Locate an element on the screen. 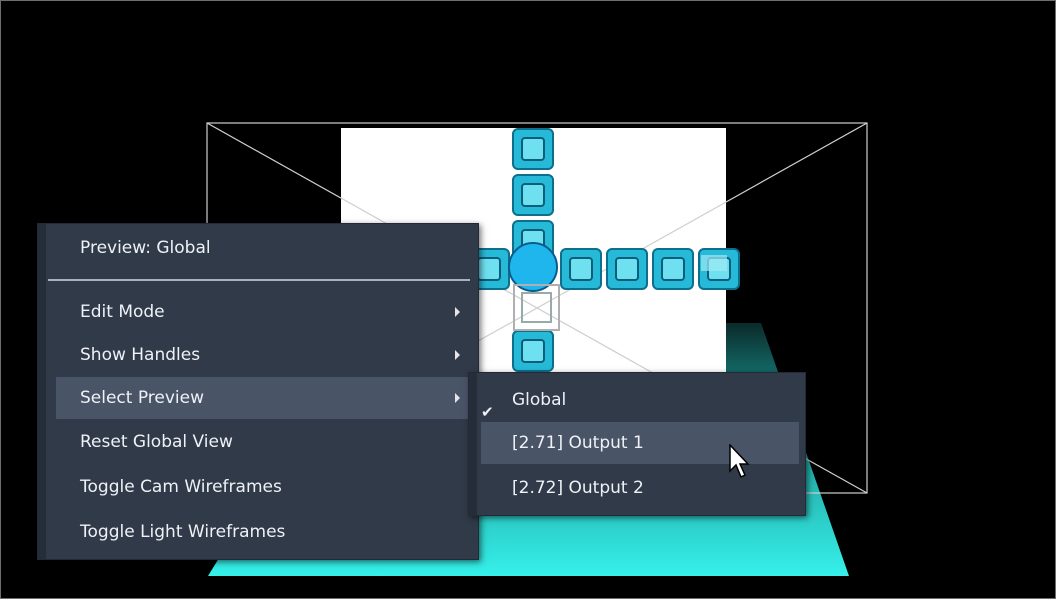 Image resolution: width=1056 pixels, height=599 pixels. select-preview-submenu: ✔ Global [2.71] Output 1 [2.72] Output 2 is located at coordinates (637, 444).